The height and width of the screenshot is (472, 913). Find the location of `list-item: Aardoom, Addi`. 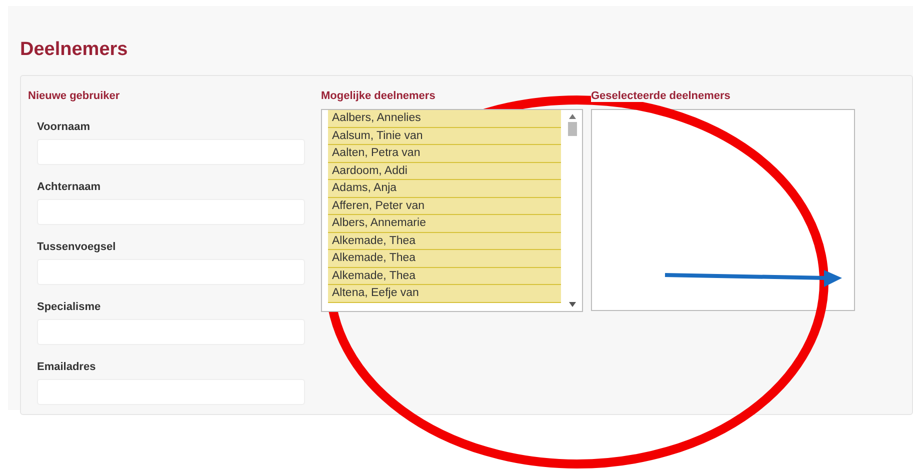

list-item: Aardoom, Addi is located at coordinates (444, 171).